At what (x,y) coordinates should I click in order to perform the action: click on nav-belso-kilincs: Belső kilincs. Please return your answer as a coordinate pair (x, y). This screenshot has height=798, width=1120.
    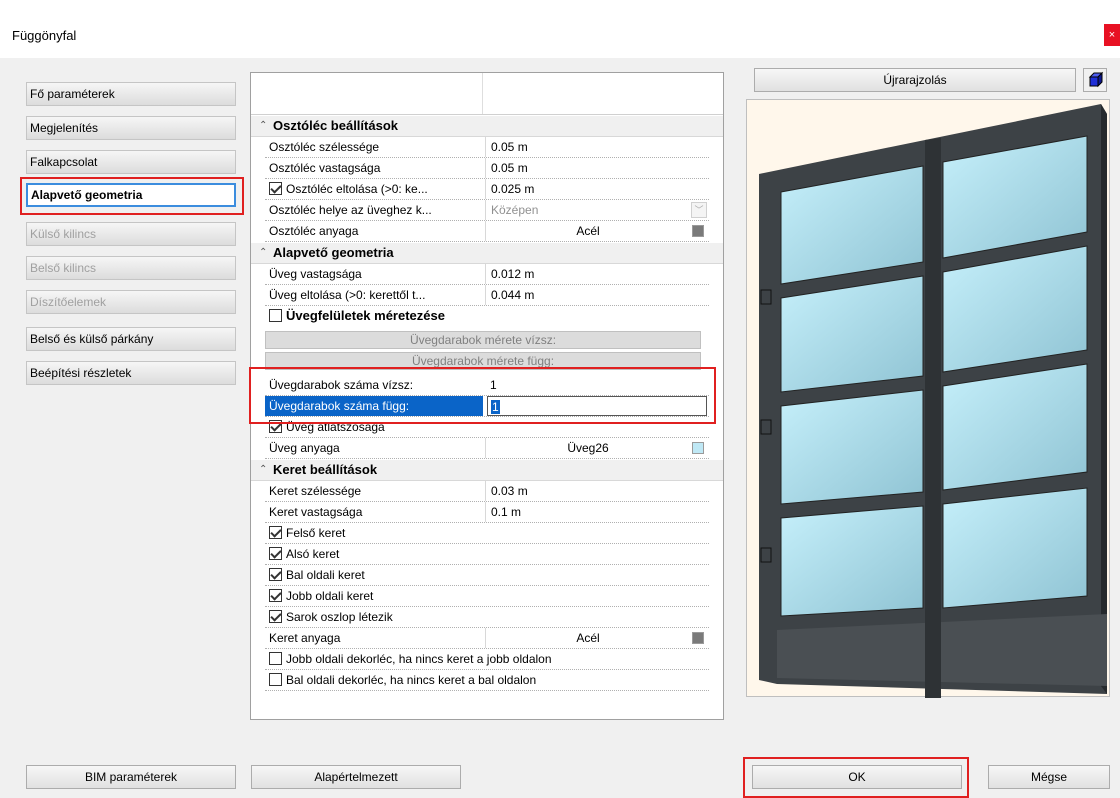
    Looking at the image, I should click on (131, 268).